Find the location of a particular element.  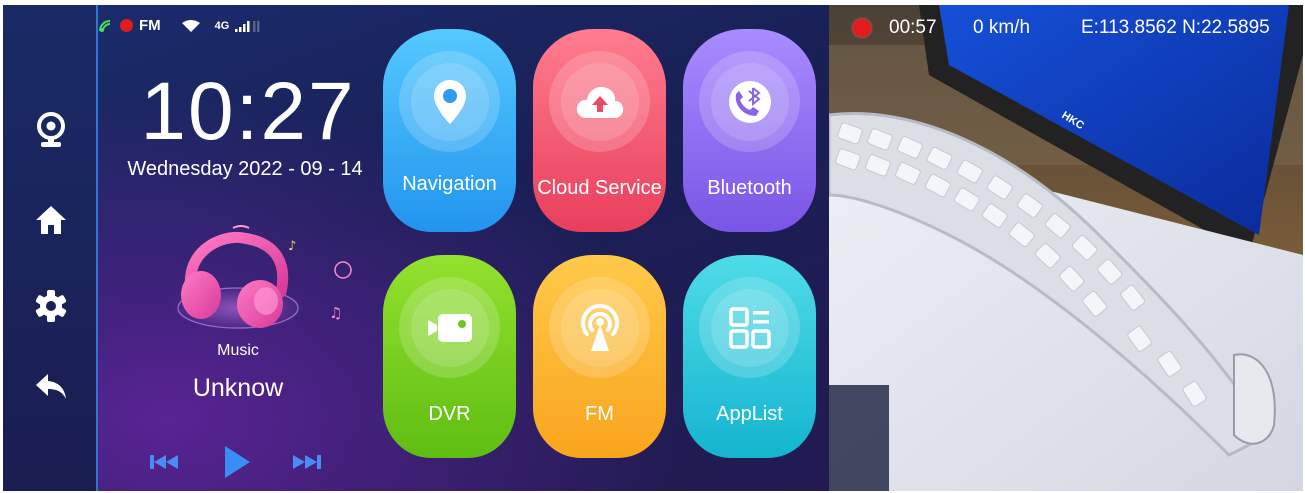

app-label-navigation: Navigation is located at coordinates (449, 184).